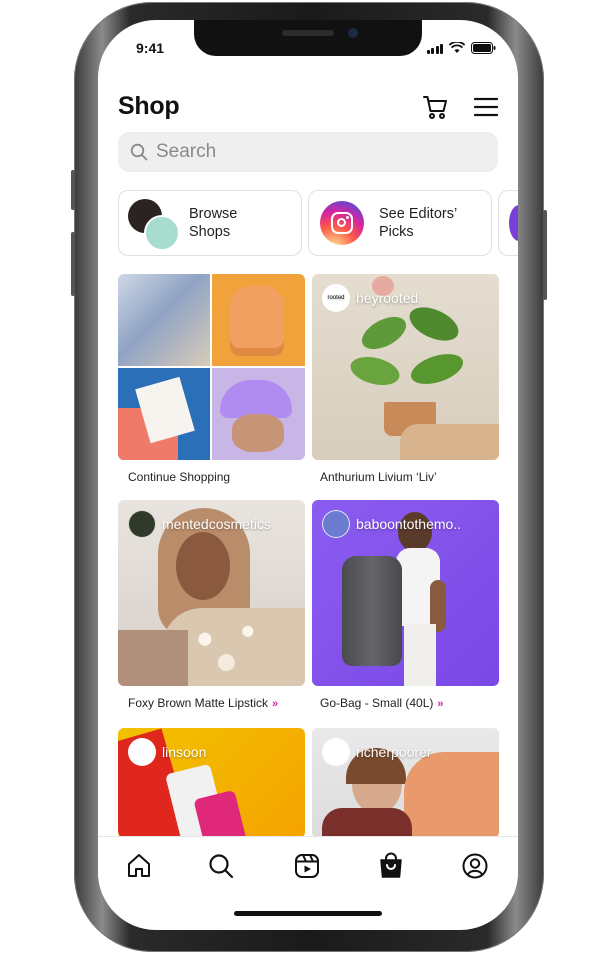 This screenshot has height=954, width=613. Describe the element at coordinates (486, 107) in the screenshot. I see `menu-icon` at that location.